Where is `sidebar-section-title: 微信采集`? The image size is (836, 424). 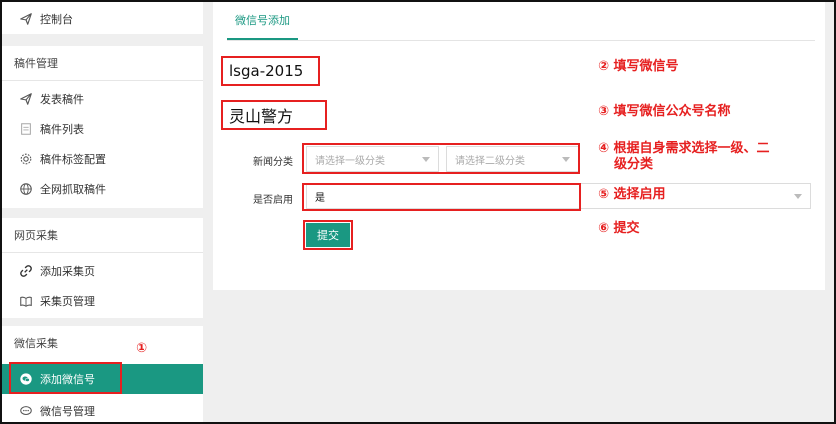 sidebar-section-title: 微信采集 is located at coordinates (36, 343).